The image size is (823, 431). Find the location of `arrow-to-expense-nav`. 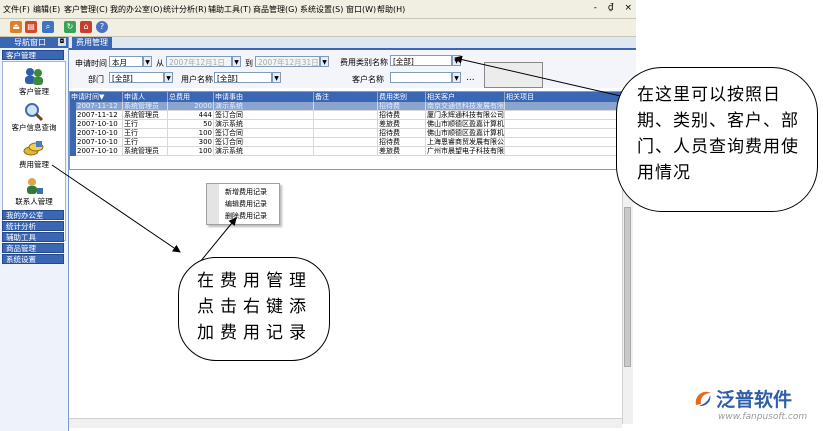

arrow-to-expense-nav is located at coordinates (116, 208).